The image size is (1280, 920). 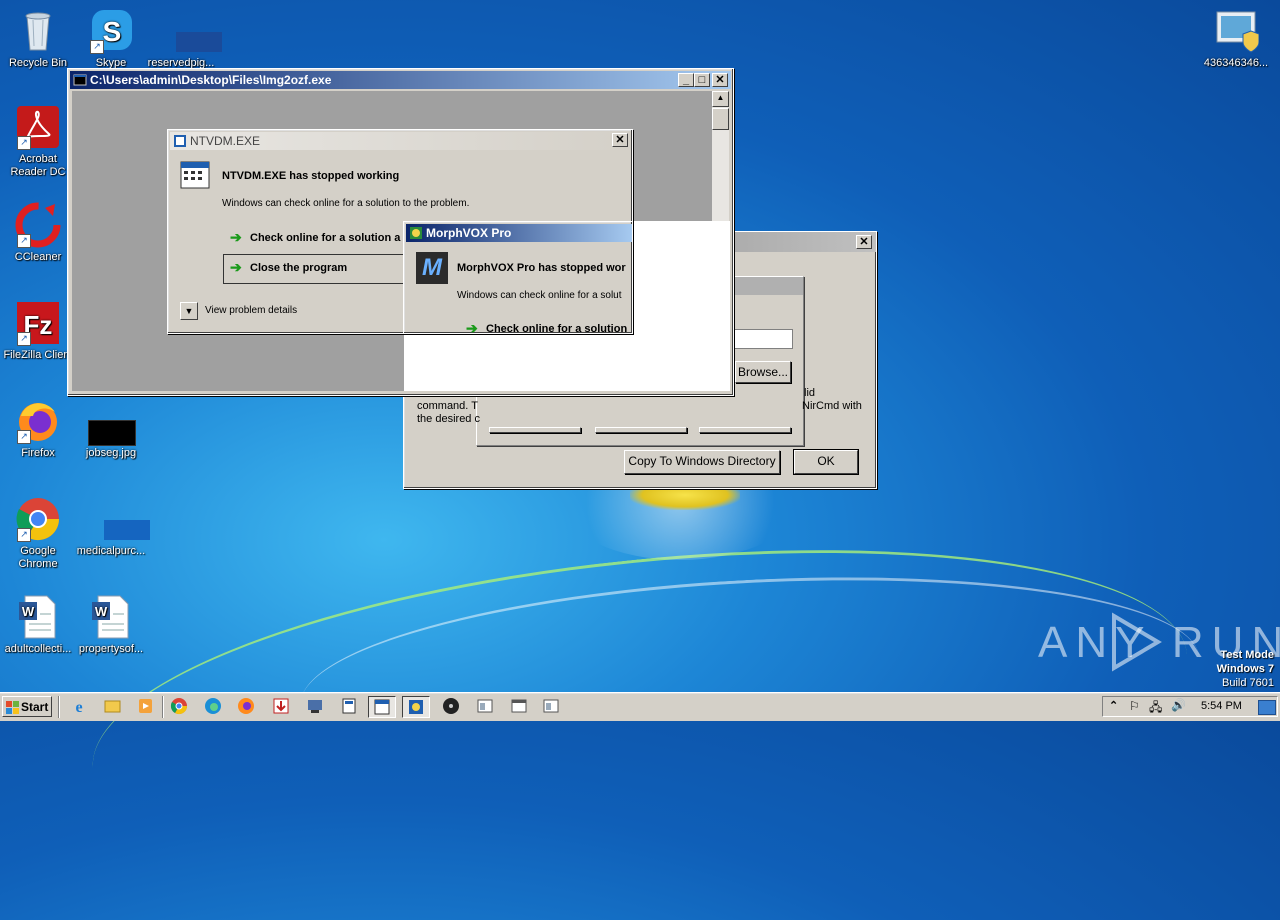 What do you see at coordinates (38, 165) in the screenshot?
I see `desktop-icon-label: Acrobat Reader DC` at bounding box center [38, 165].